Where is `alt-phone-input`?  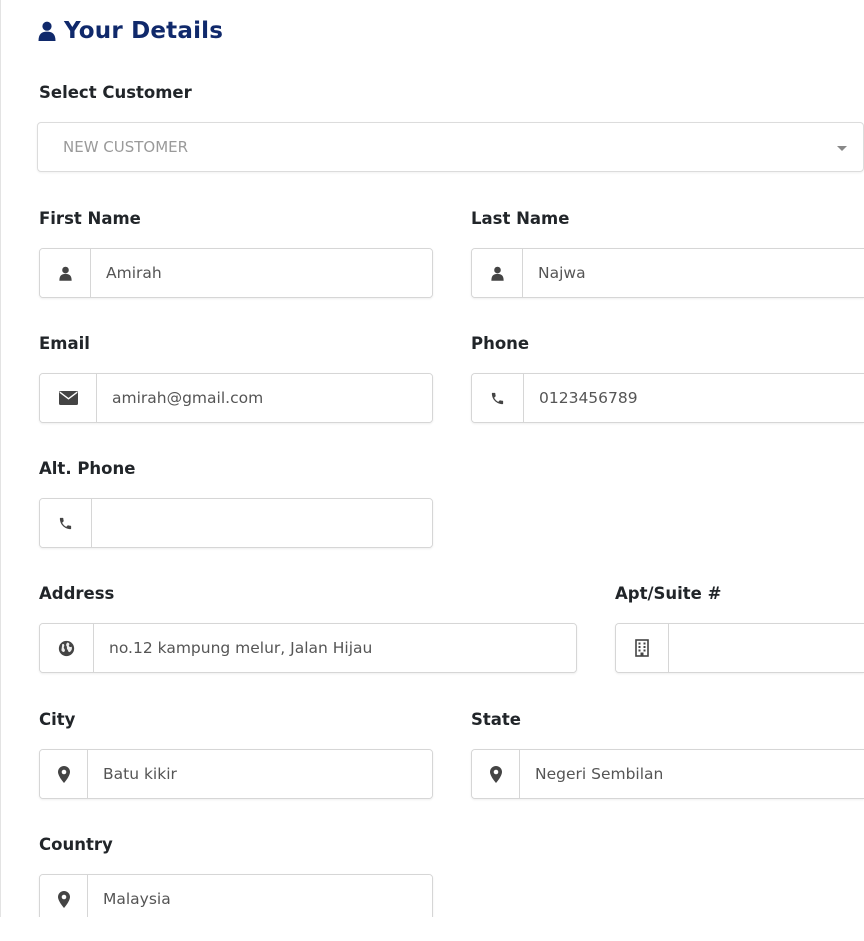 alt-phone-input is located at coordinates (262, 523).